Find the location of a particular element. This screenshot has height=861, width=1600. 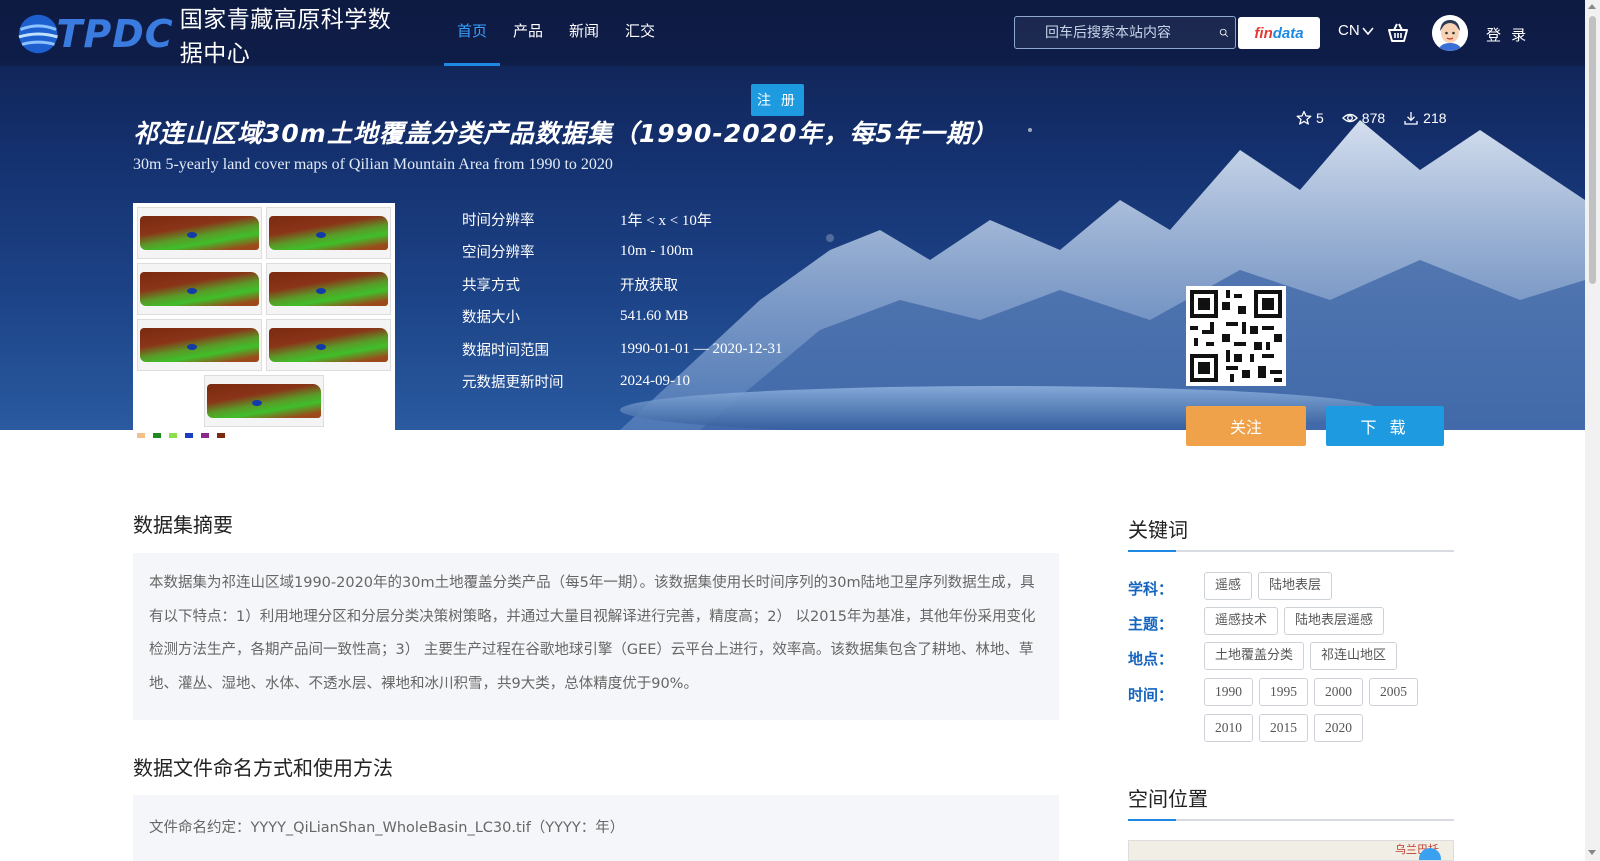

view-count: 878 is located at coordinates (1363, 118).